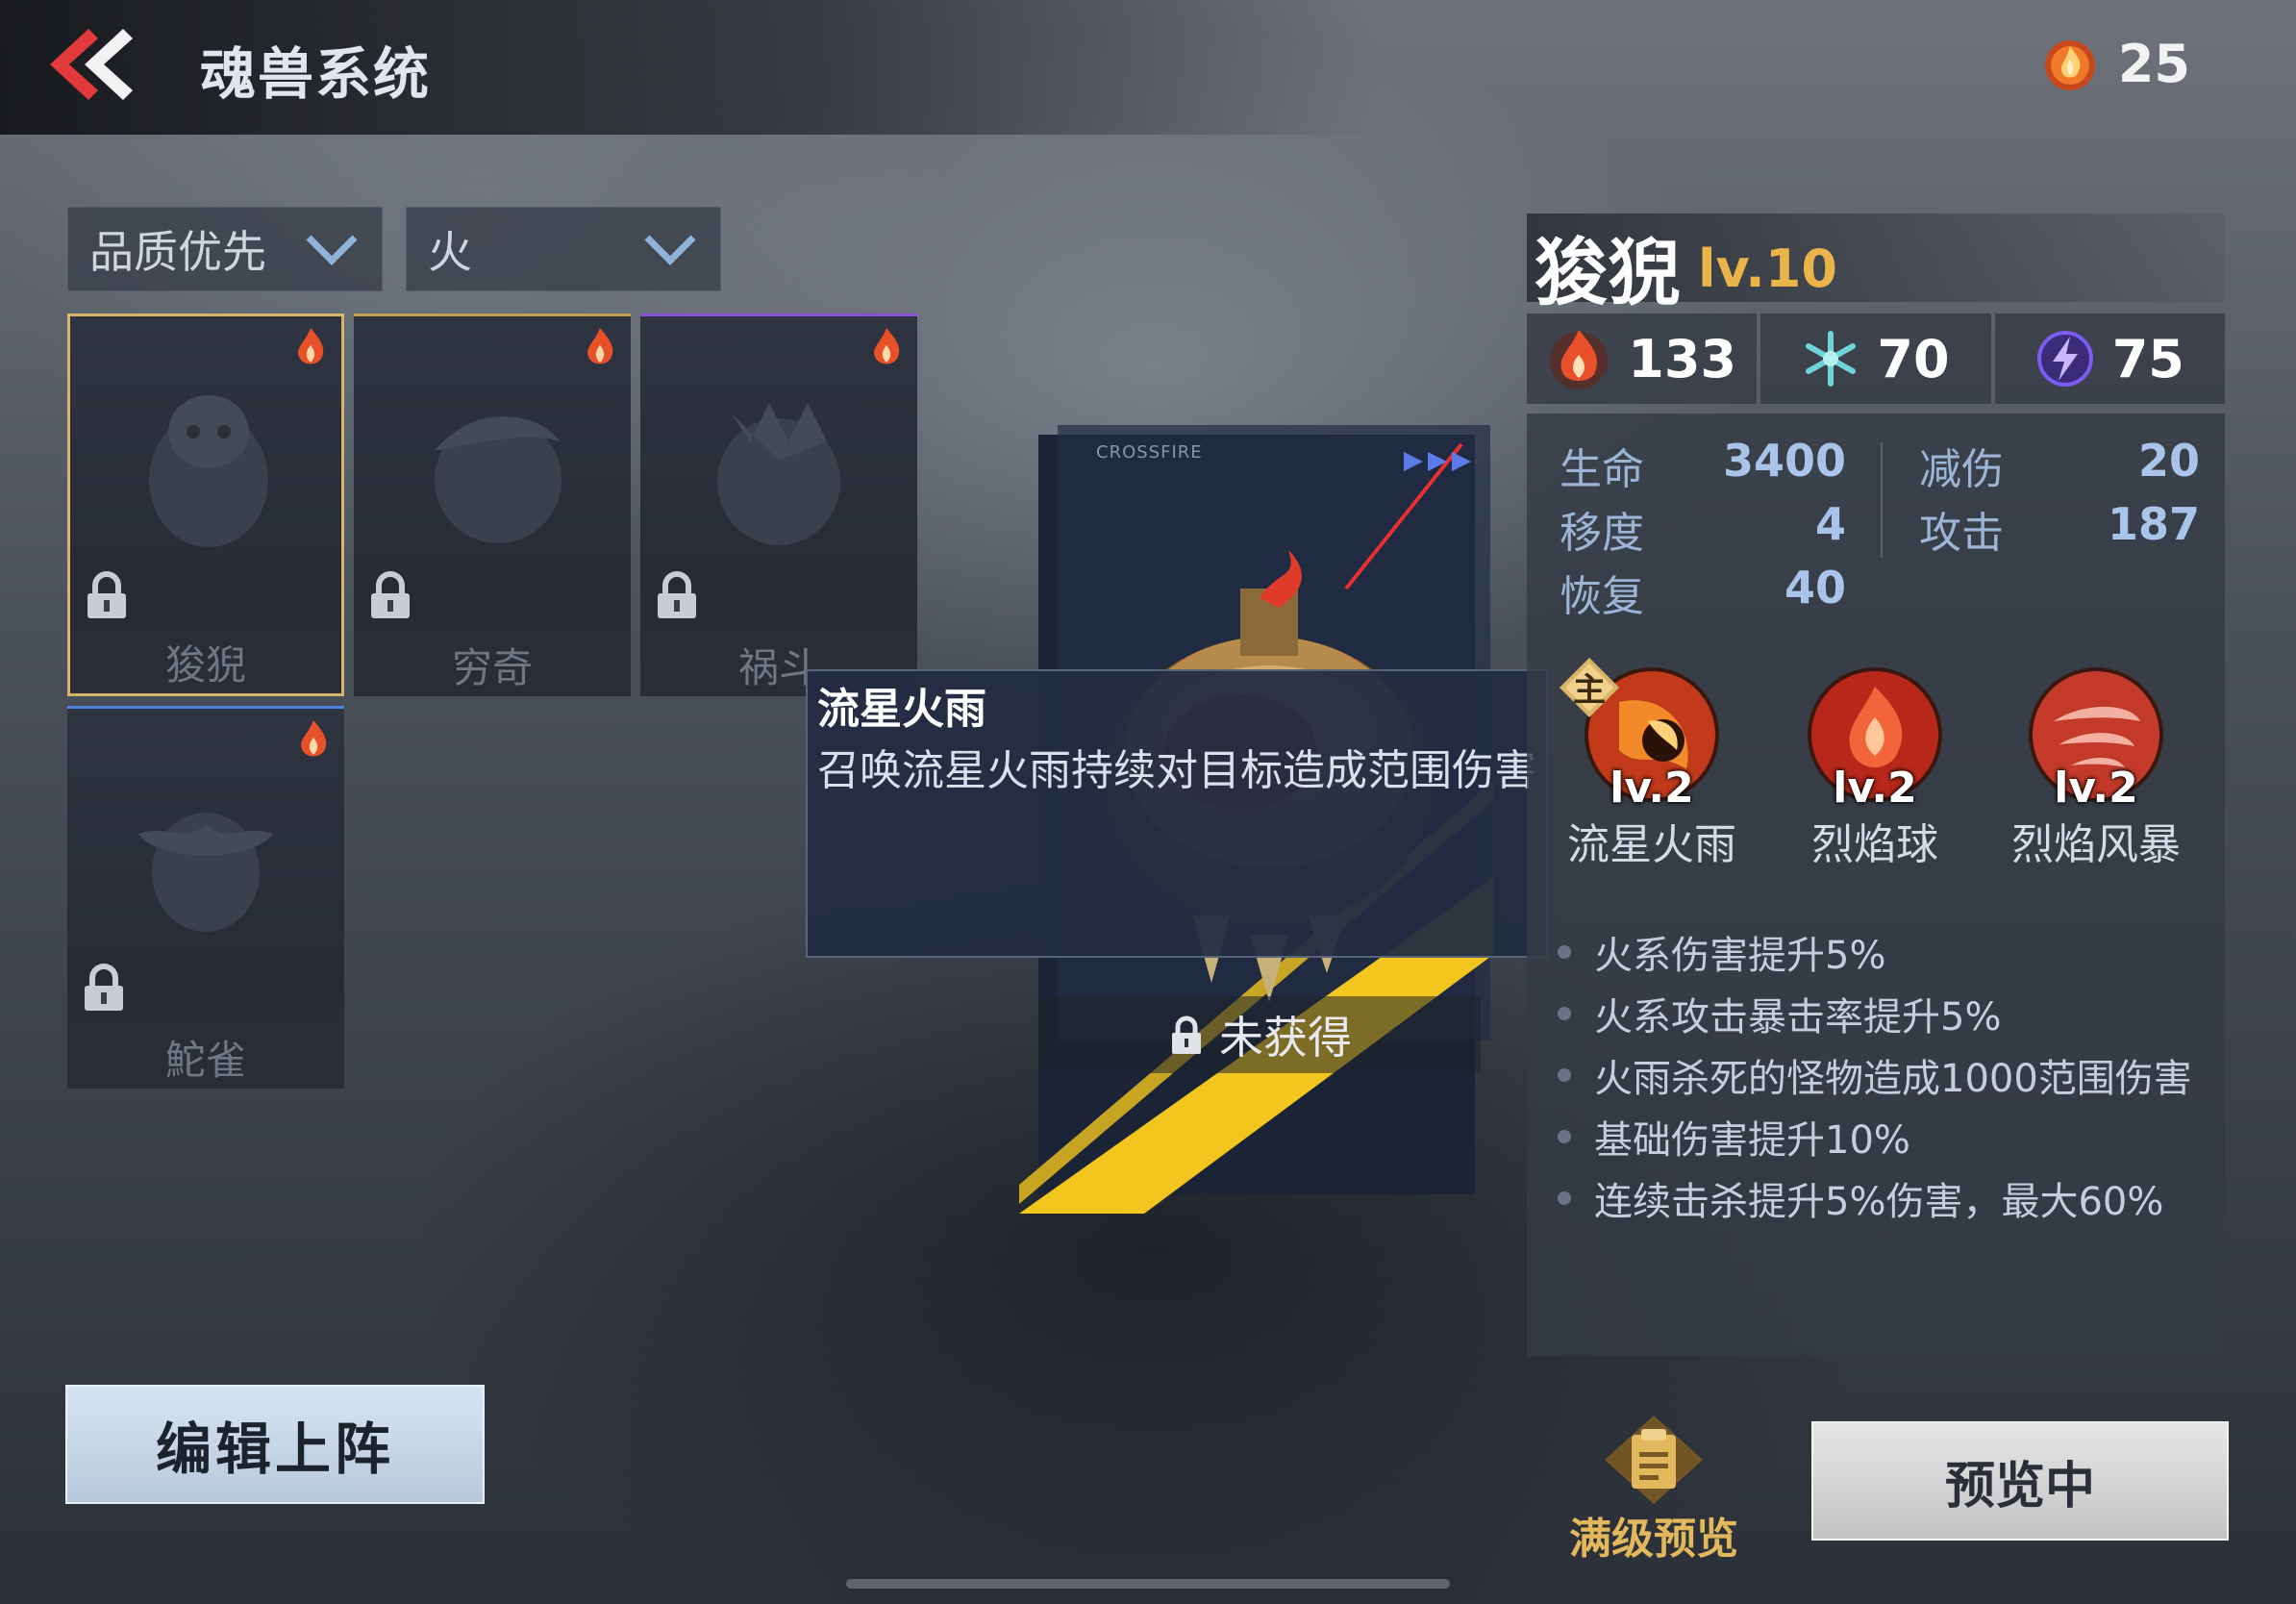 The width and height of the screenshot is (2296, 1604). Describe the element at coordinates (1653, 1539) in the screenshot. I see `full-level-preview-label: 满级预览` at that location.